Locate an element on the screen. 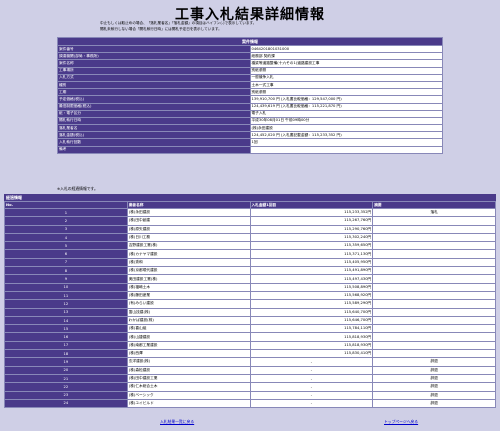 This screenshot has height=431, width=500. info-label: 種別 is located at coordinates (154, 85).